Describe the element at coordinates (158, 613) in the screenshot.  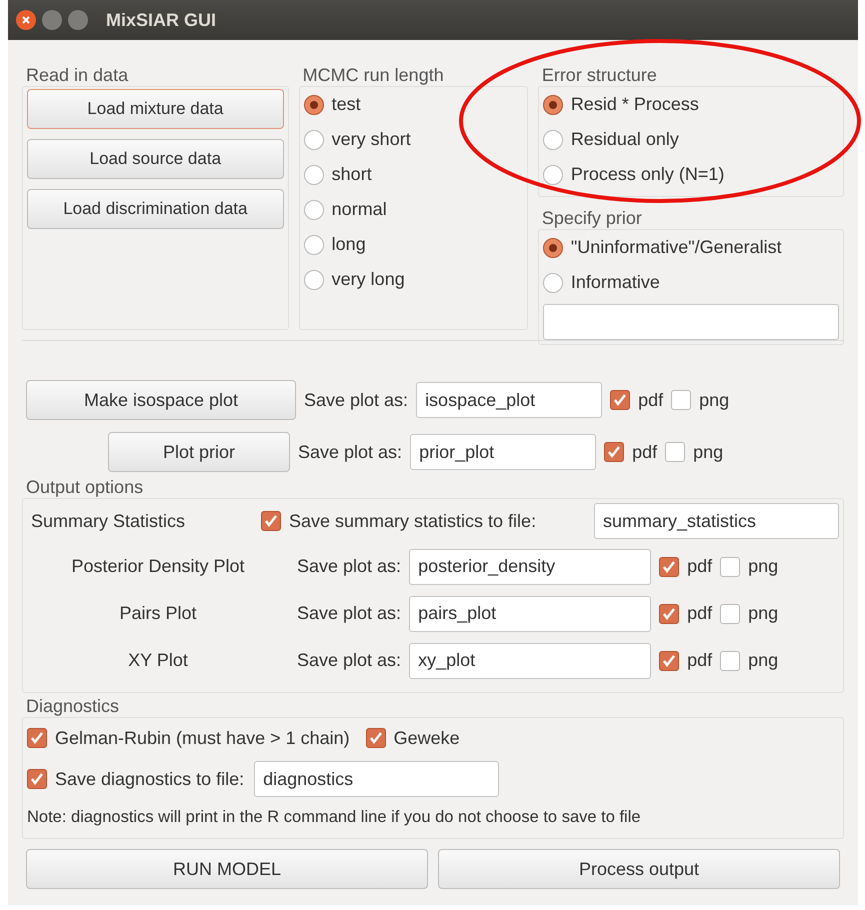
I see `row-label: Pairs Plot` at that location.